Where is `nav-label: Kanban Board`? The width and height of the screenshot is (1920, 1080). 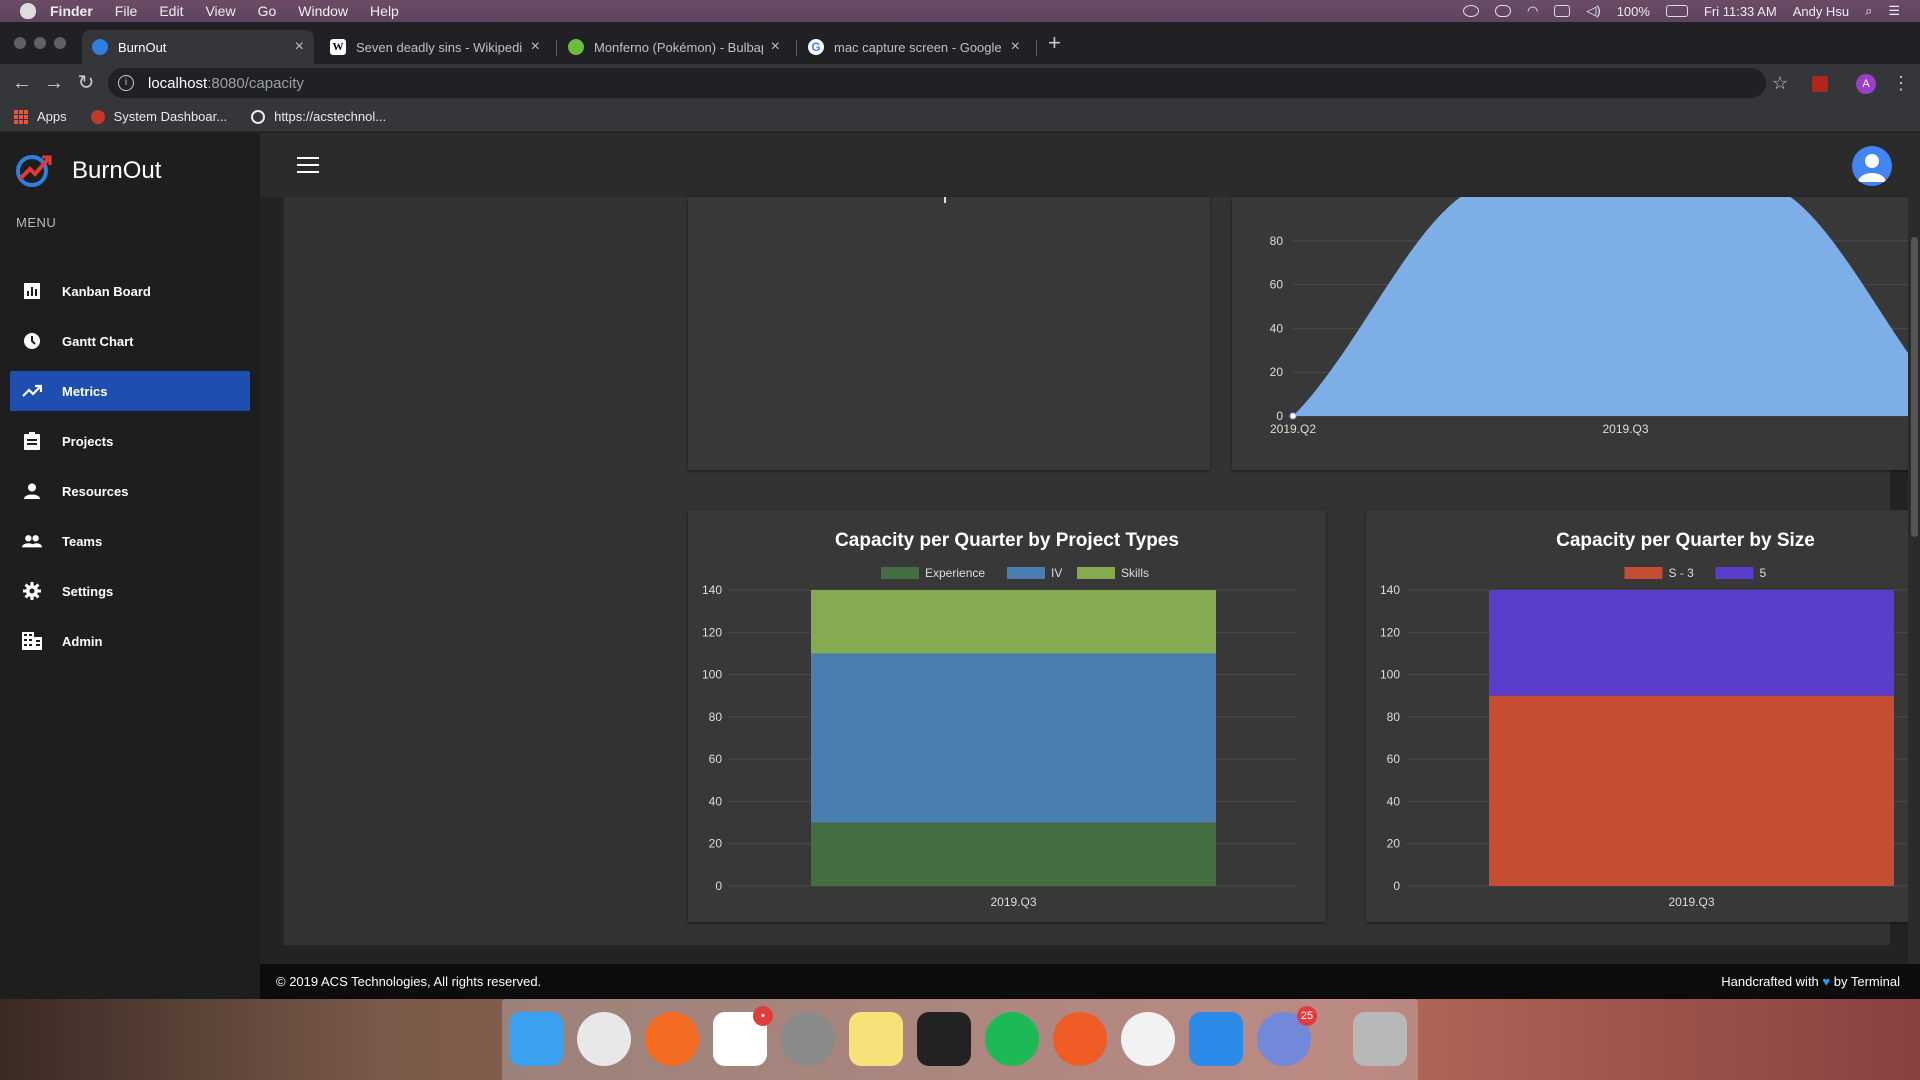
nav-label: Kanban Board is located at coordinates (106, 291).